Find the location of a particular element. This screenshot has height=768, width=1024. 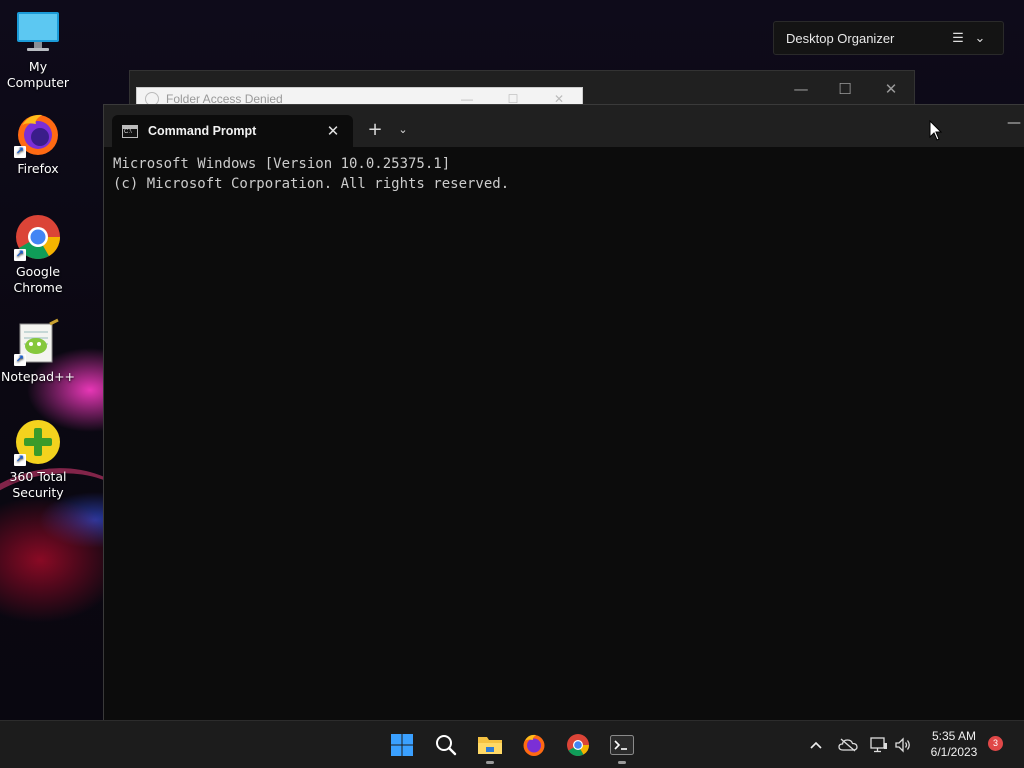

desktop-icon-my-computer: My Computer is located at coordinates (38, 49).